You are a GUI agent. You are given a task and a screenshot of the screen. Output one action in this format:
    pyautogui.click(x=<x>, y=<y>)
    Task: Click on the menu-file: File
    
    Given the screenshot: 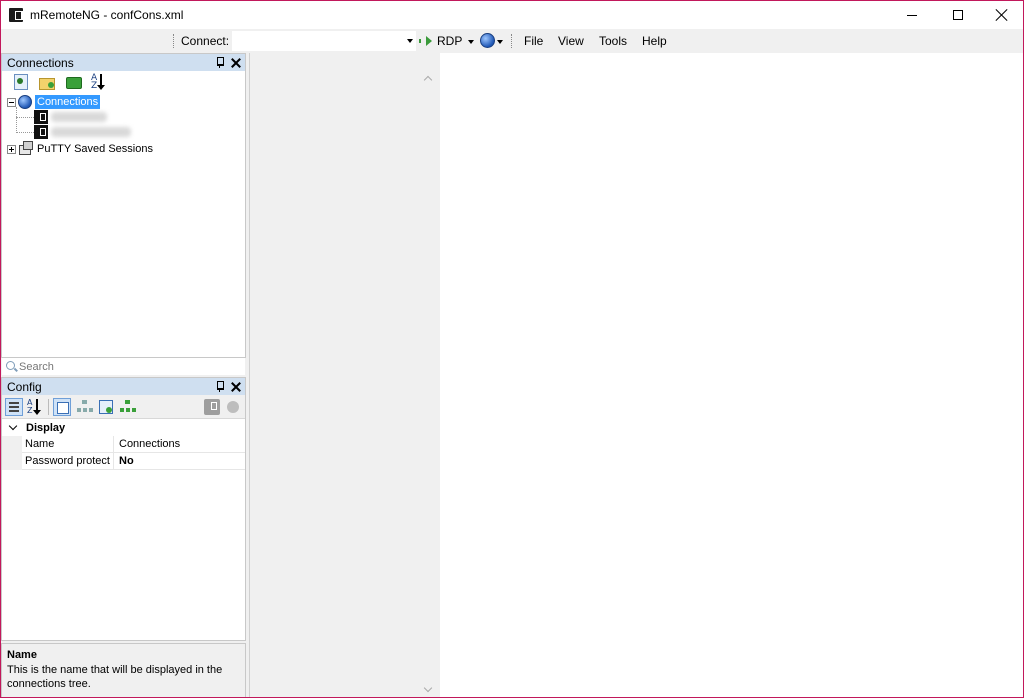 What is the action you would take?
    pyautogui.click(x=533, y=41)
    